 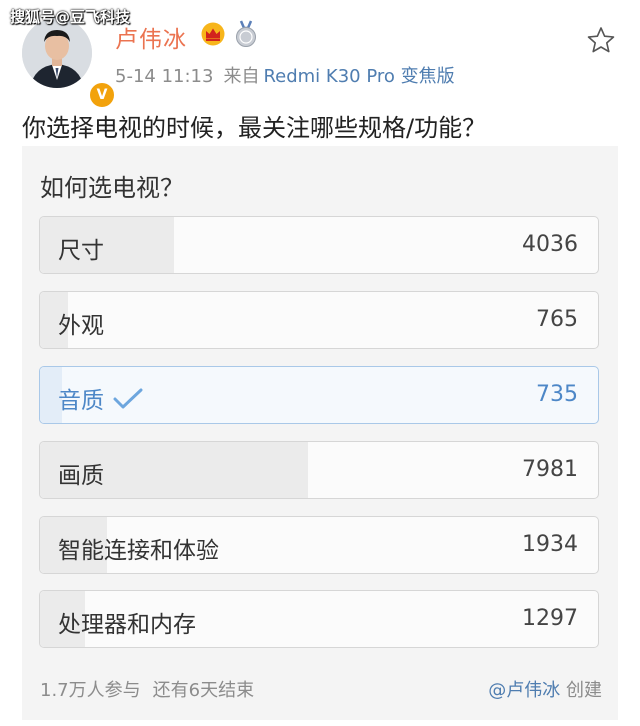 I want to click on verified-badge: V, so click(x=102, y=95).